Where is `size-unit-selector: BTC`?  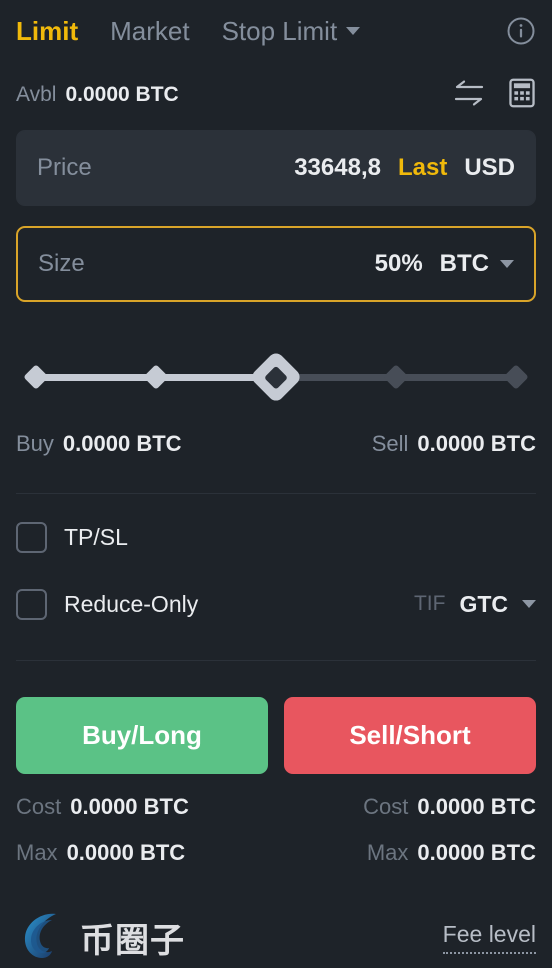
size-unit-selector: BTC is located at coordinates (477, 264).